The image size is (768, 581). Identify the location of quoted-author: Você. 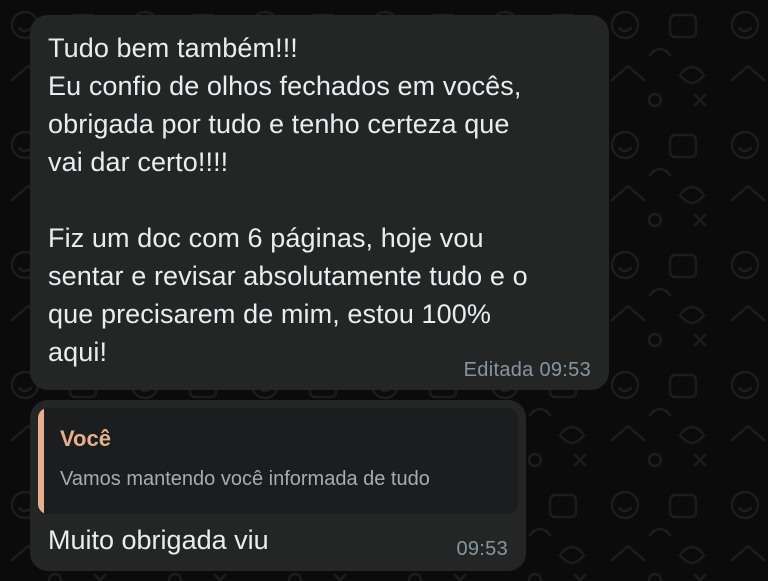
(85, 438).